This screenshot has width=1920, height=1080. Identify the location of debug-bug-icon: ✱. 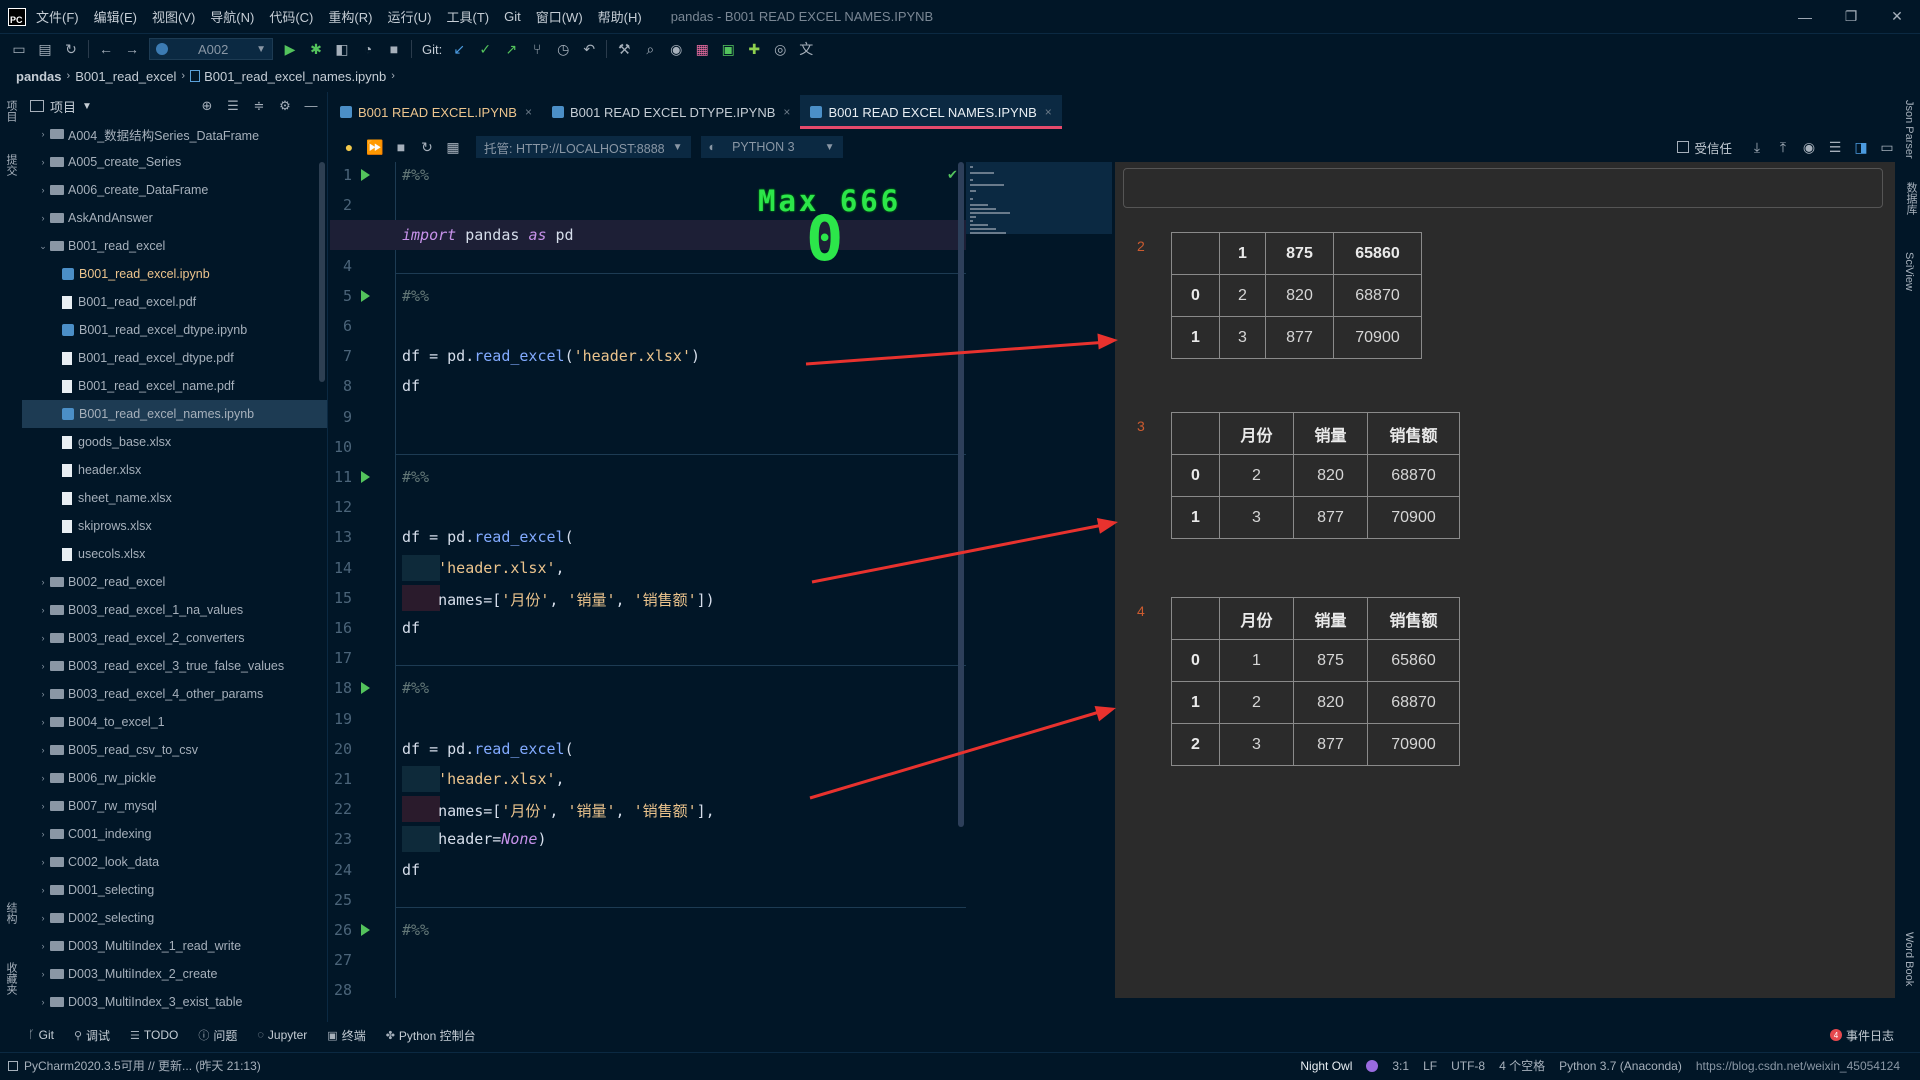
(316, 49).